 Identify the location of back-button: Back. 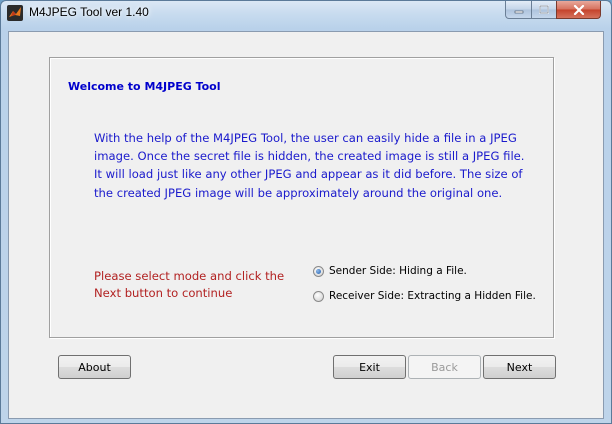
(444, 367).